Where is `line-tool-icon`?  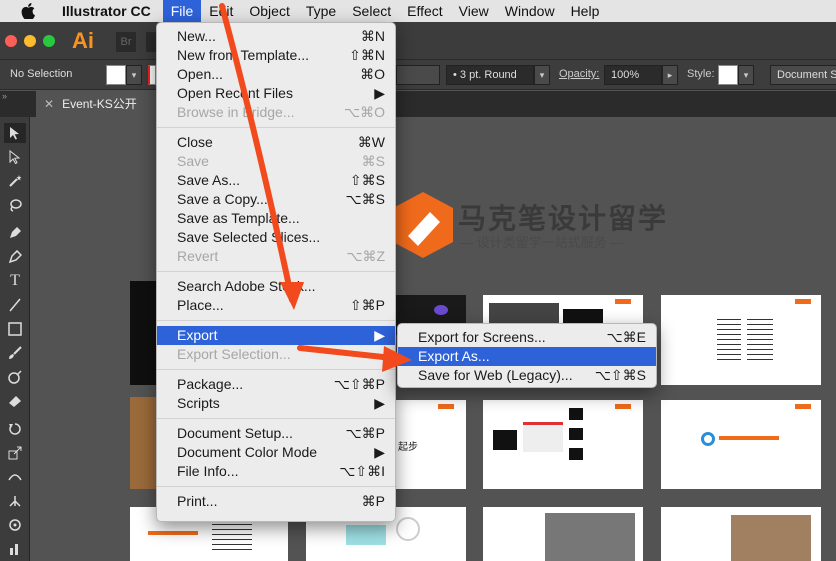 line-tool-icon is located at coordinates (15, 305).